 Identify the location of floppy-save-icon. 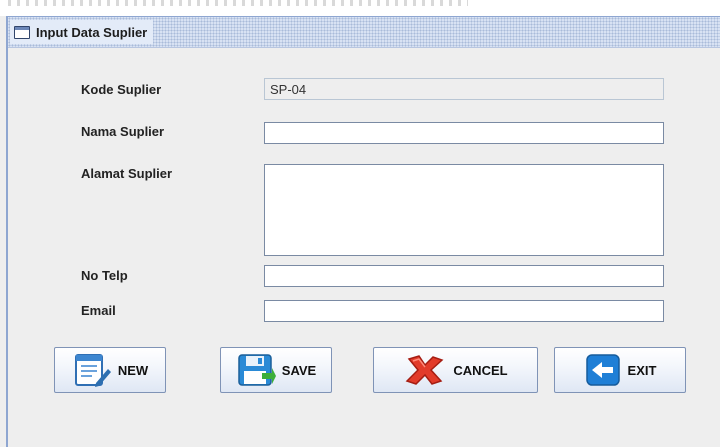
(257, 370).